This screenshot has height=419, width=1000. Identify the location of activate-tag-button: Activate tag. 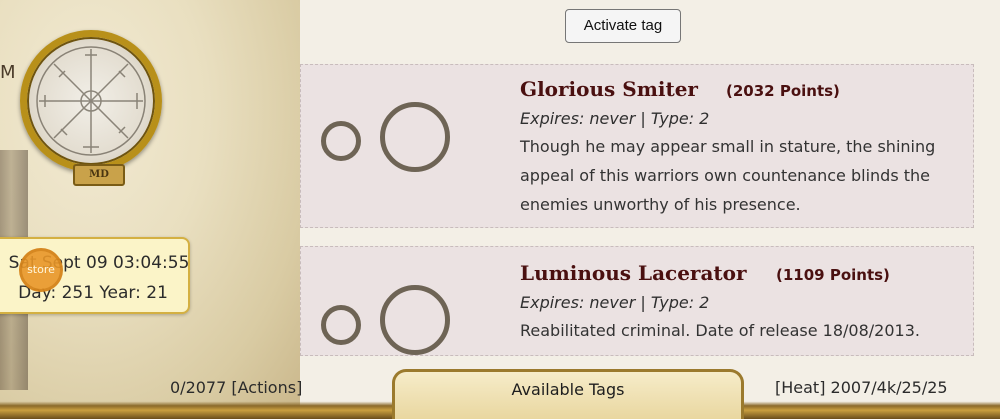
(623, 26).